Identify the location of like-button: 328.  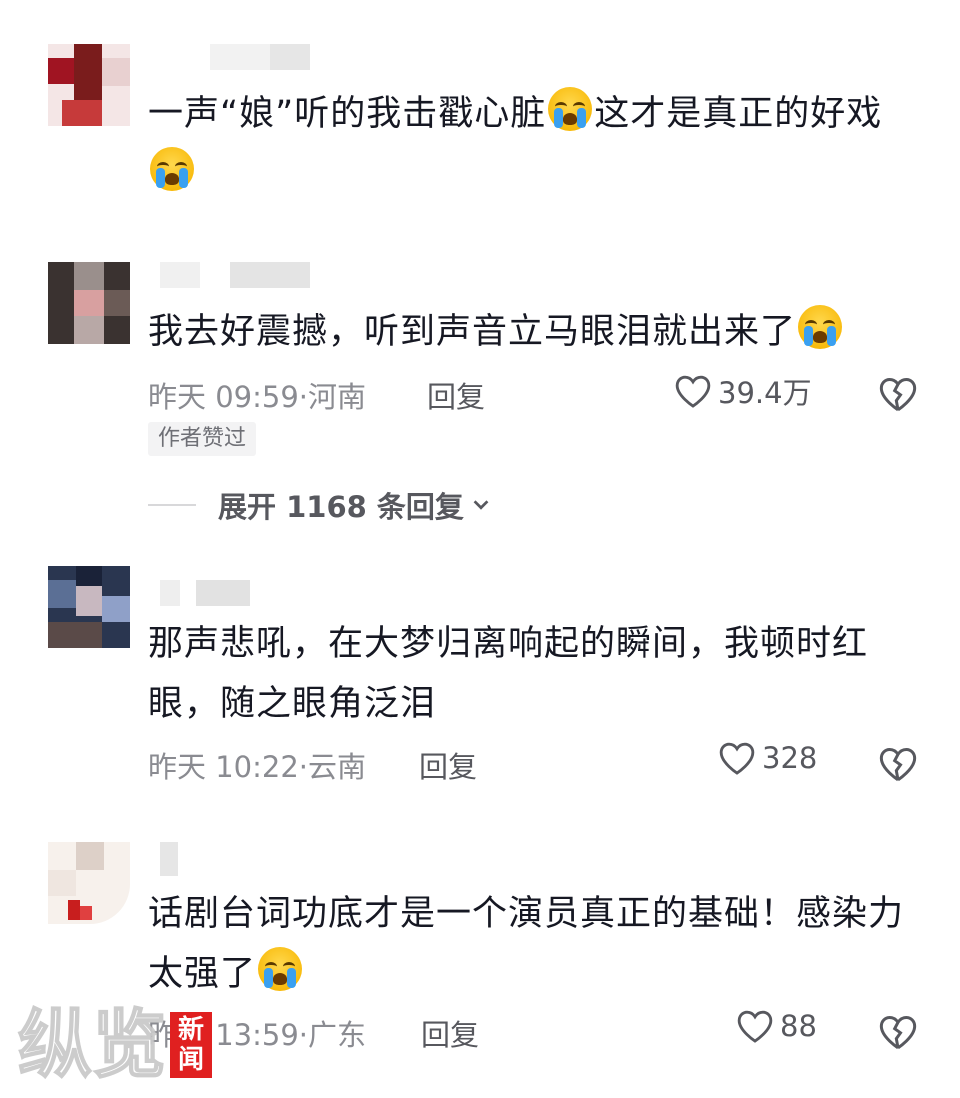
(767, 758).